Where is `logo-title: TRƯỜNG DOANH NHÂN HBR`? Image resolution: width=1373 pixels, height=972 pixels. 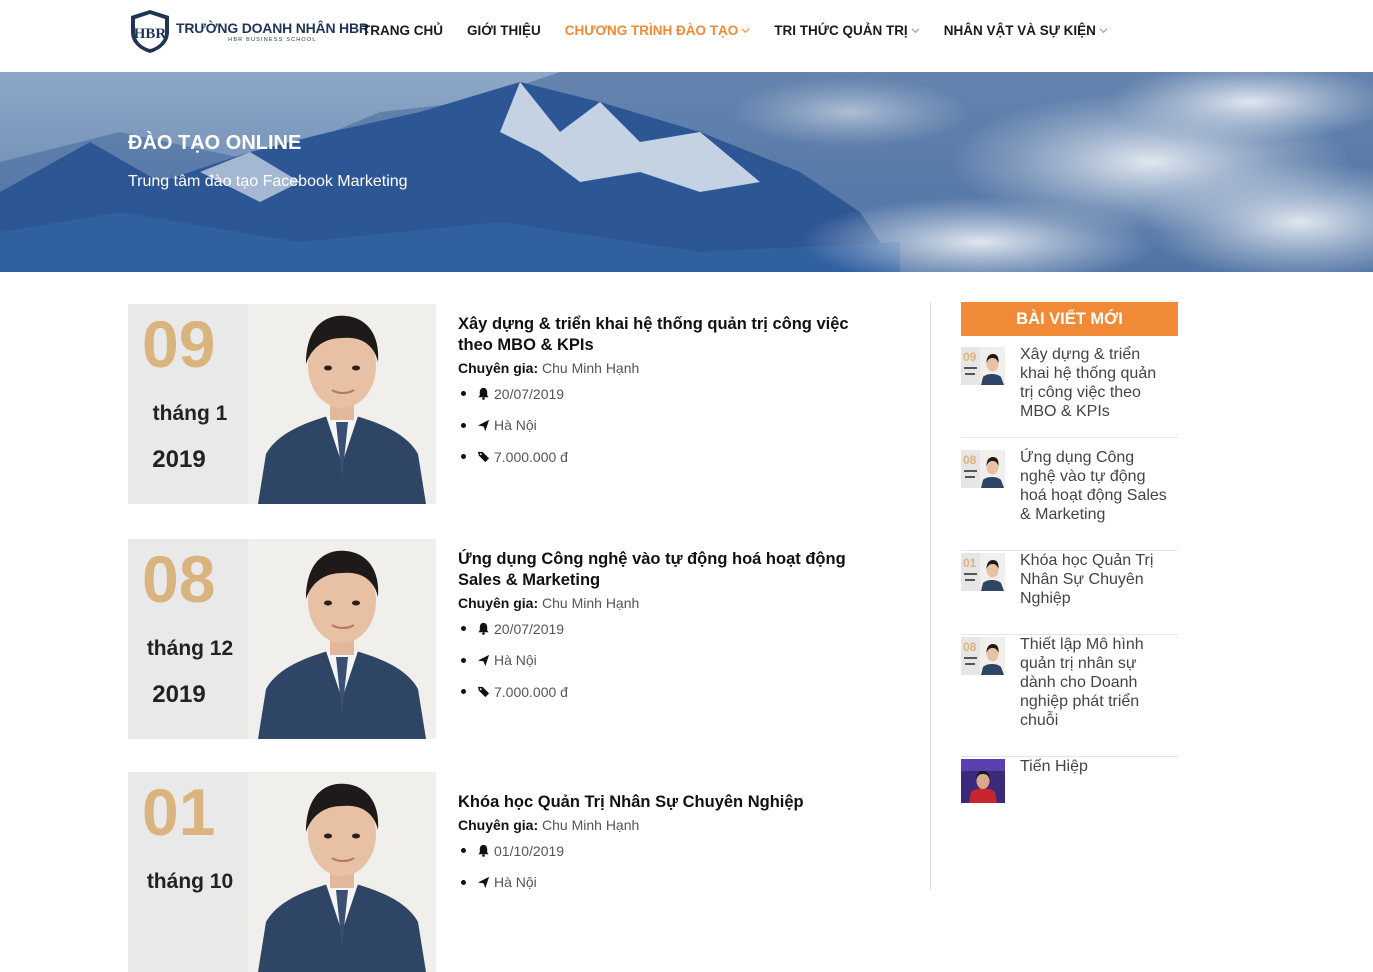 logo-title: TRƯỜNG DOANH NHÂN HBR is located at coordinates (272, 27).